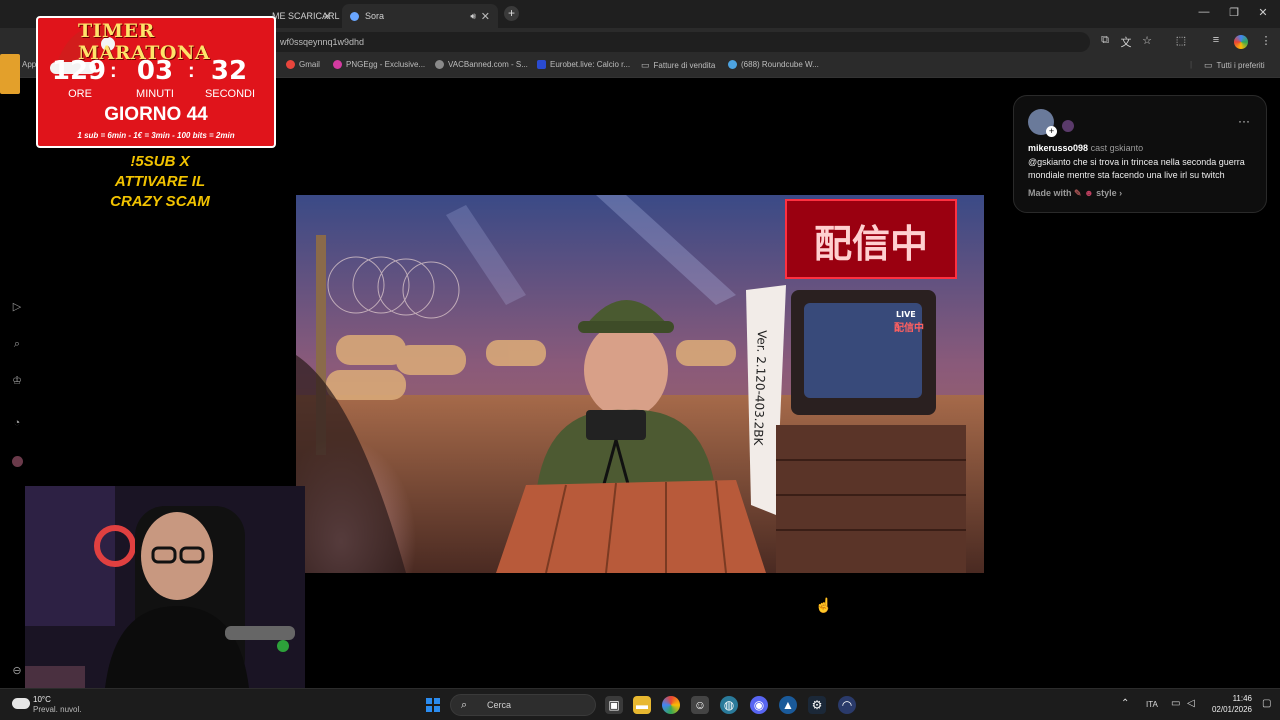 The height and width of the screenshot is (720, 1280). I want to click on search-placeholder: Cerca, so click(499, 705).